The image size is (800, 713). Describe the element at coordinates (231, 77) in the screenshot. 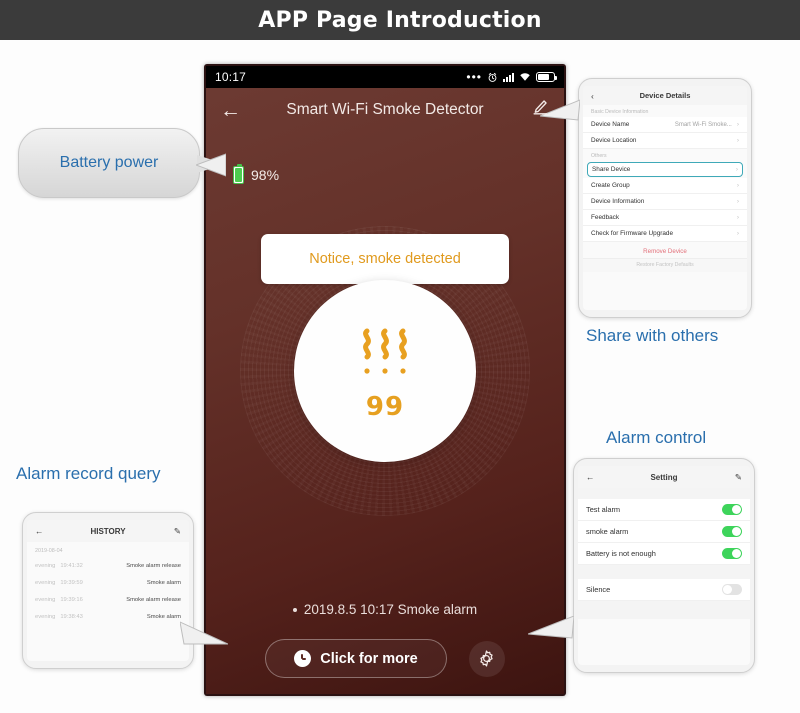

I see `status-time: 10:17` at that location.